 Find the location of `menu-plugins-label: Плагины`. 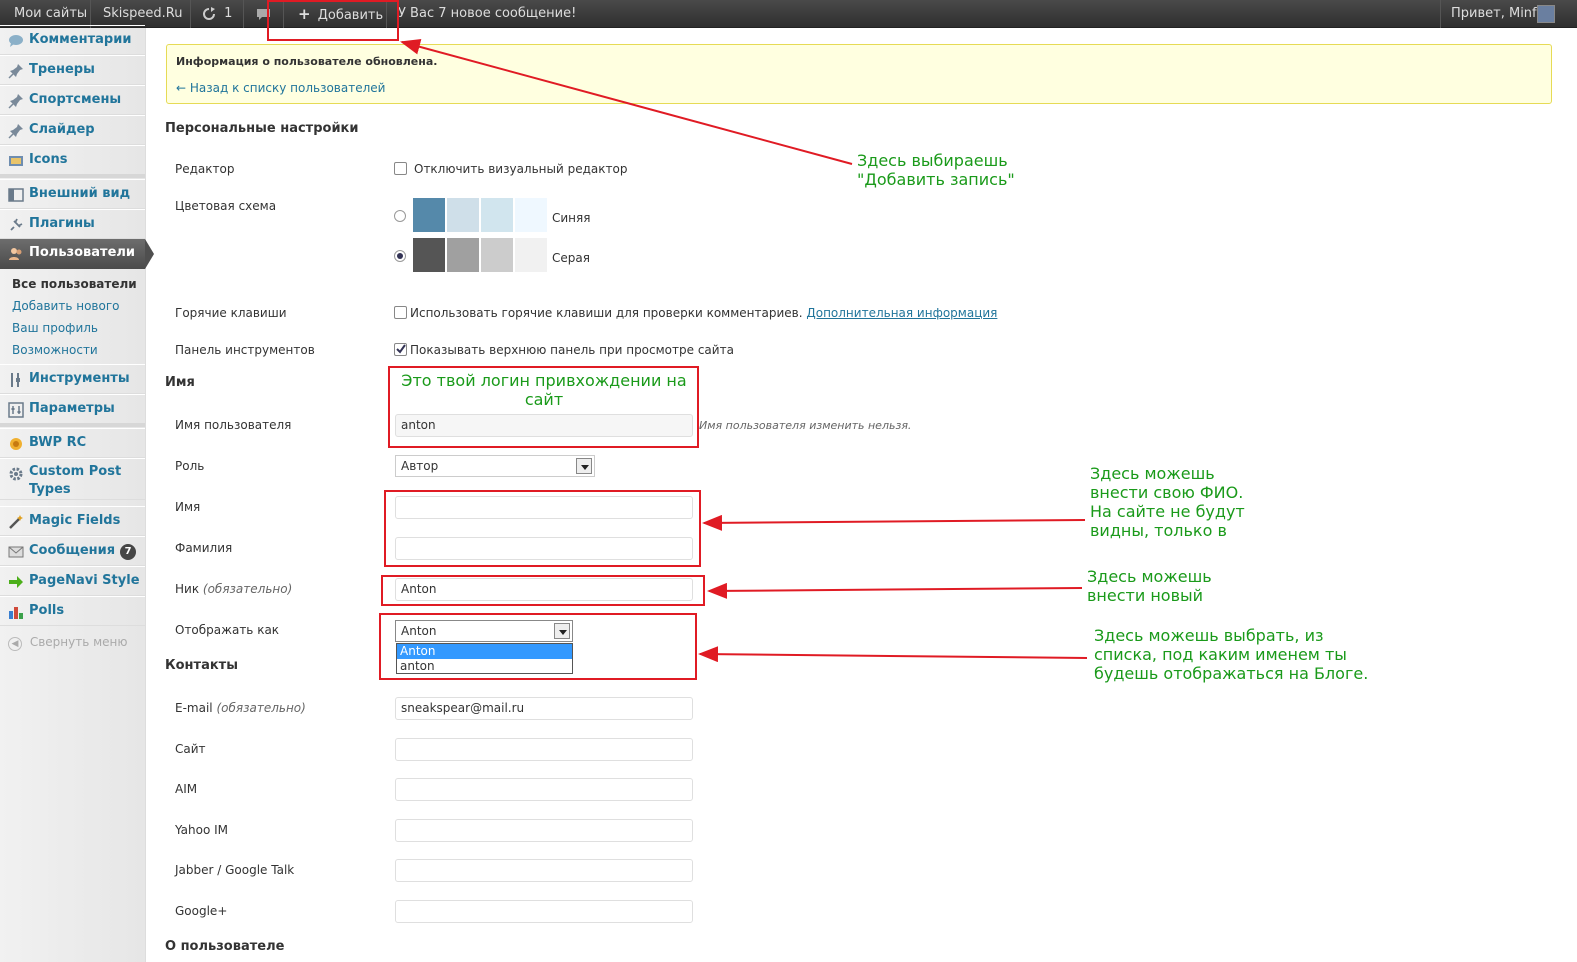

menu-plugins-label: Плагины is located at coordinates (62, 223).